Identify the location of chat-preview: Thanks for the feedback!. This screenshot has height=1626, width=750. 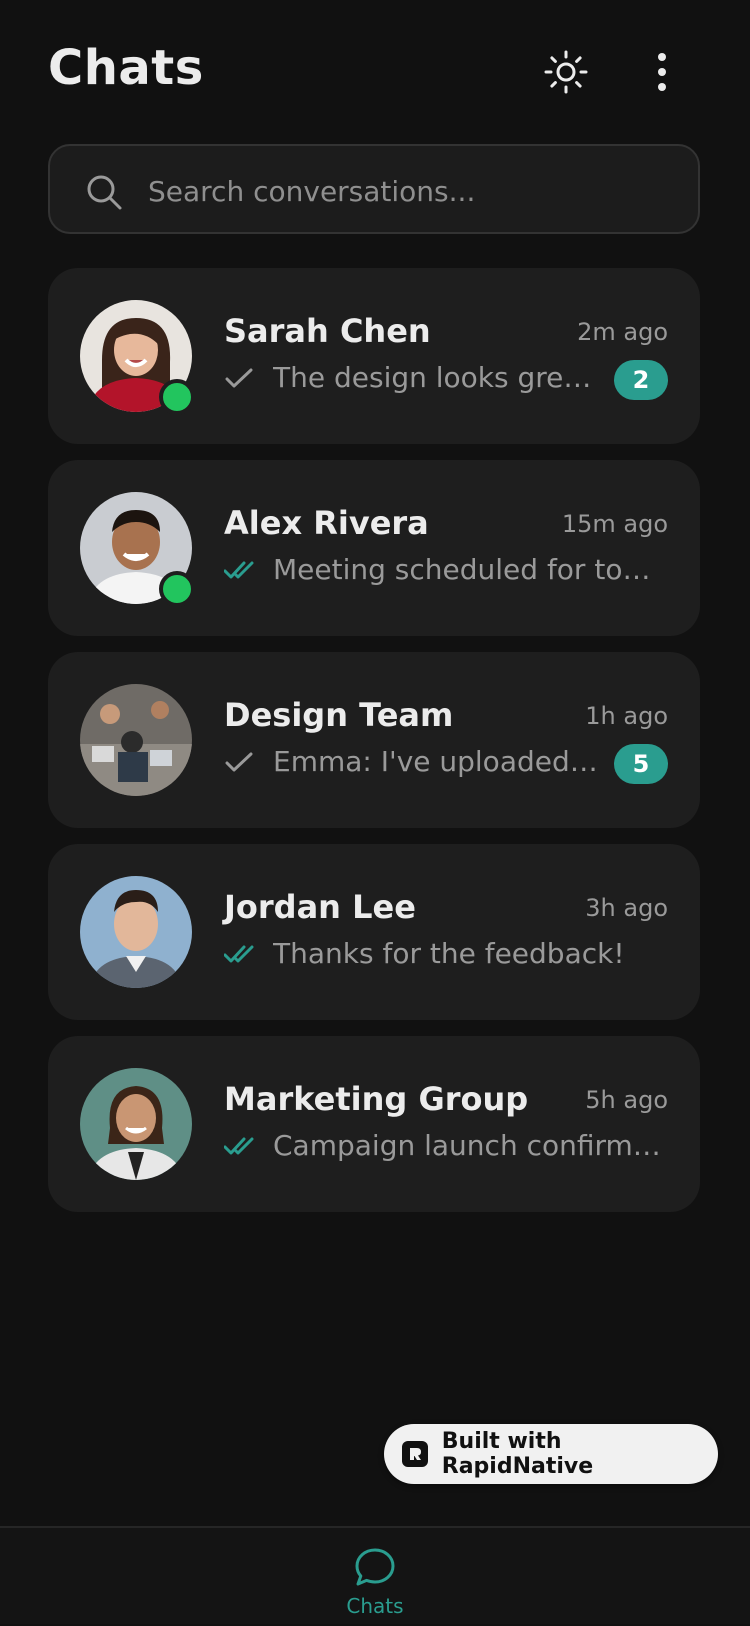
(449, 953).